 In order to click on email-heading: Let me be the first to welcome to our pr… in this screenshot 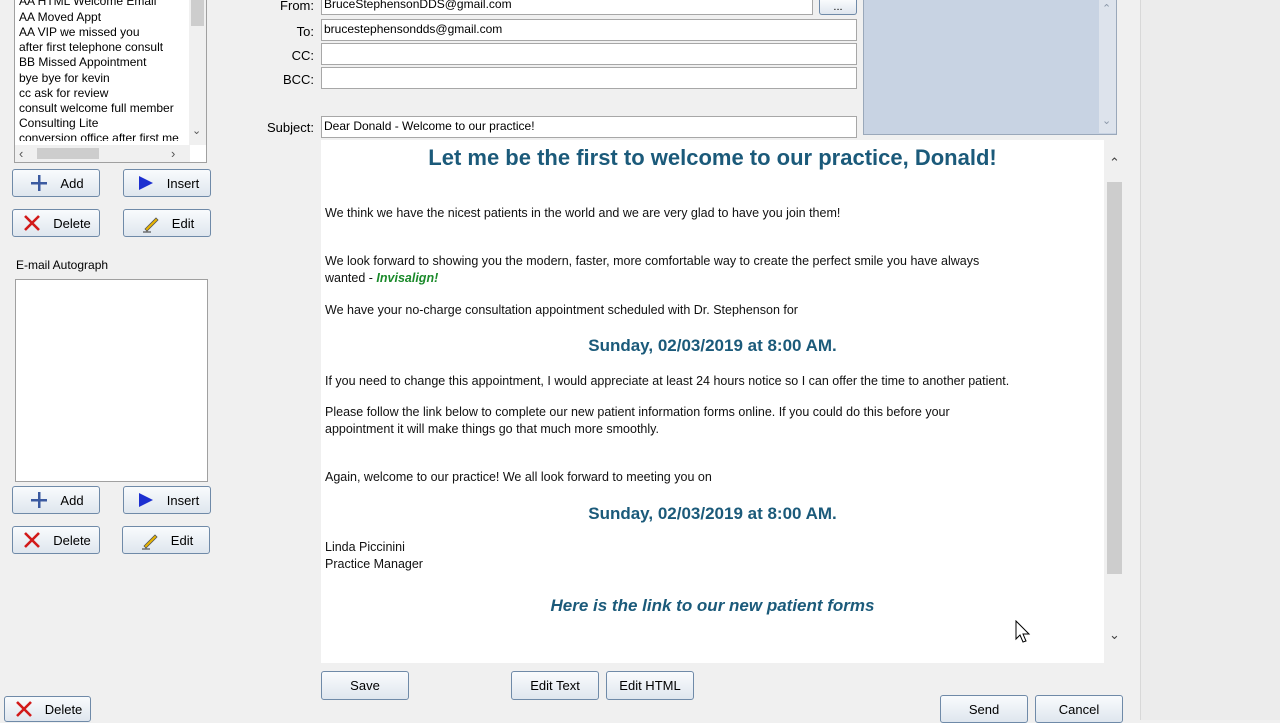, I will do `click(712, 157)`.